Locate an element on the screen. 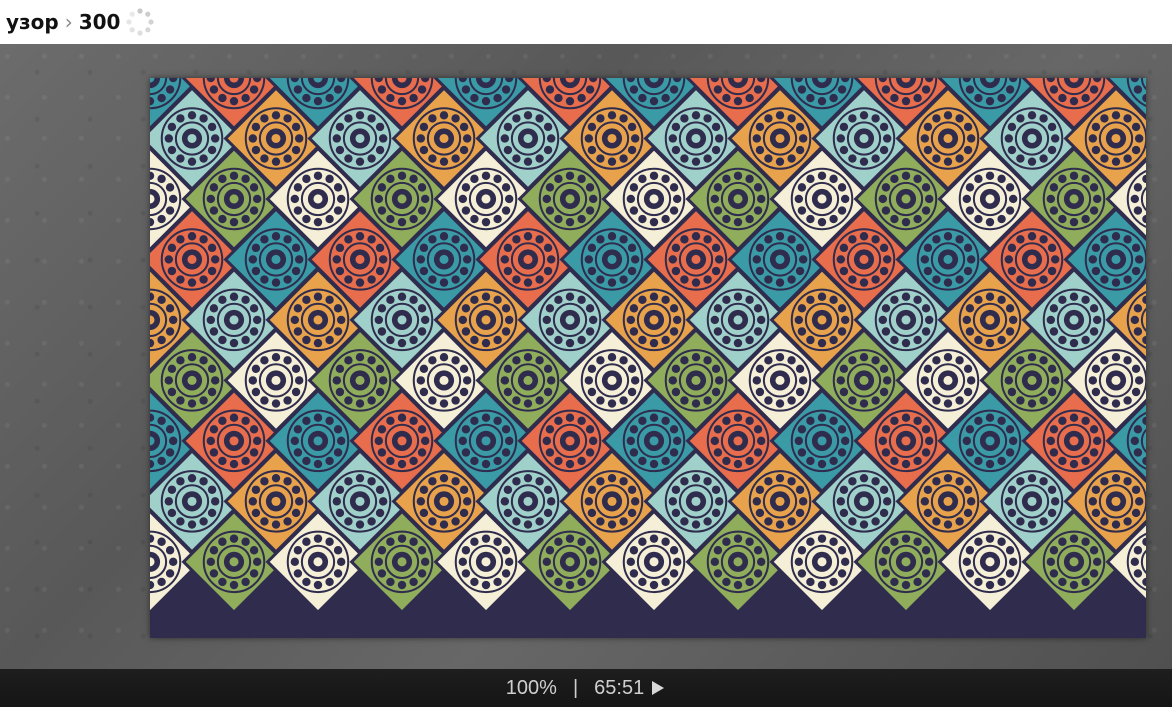  chevron-right-icon: › is located at coordinates (68, 22).